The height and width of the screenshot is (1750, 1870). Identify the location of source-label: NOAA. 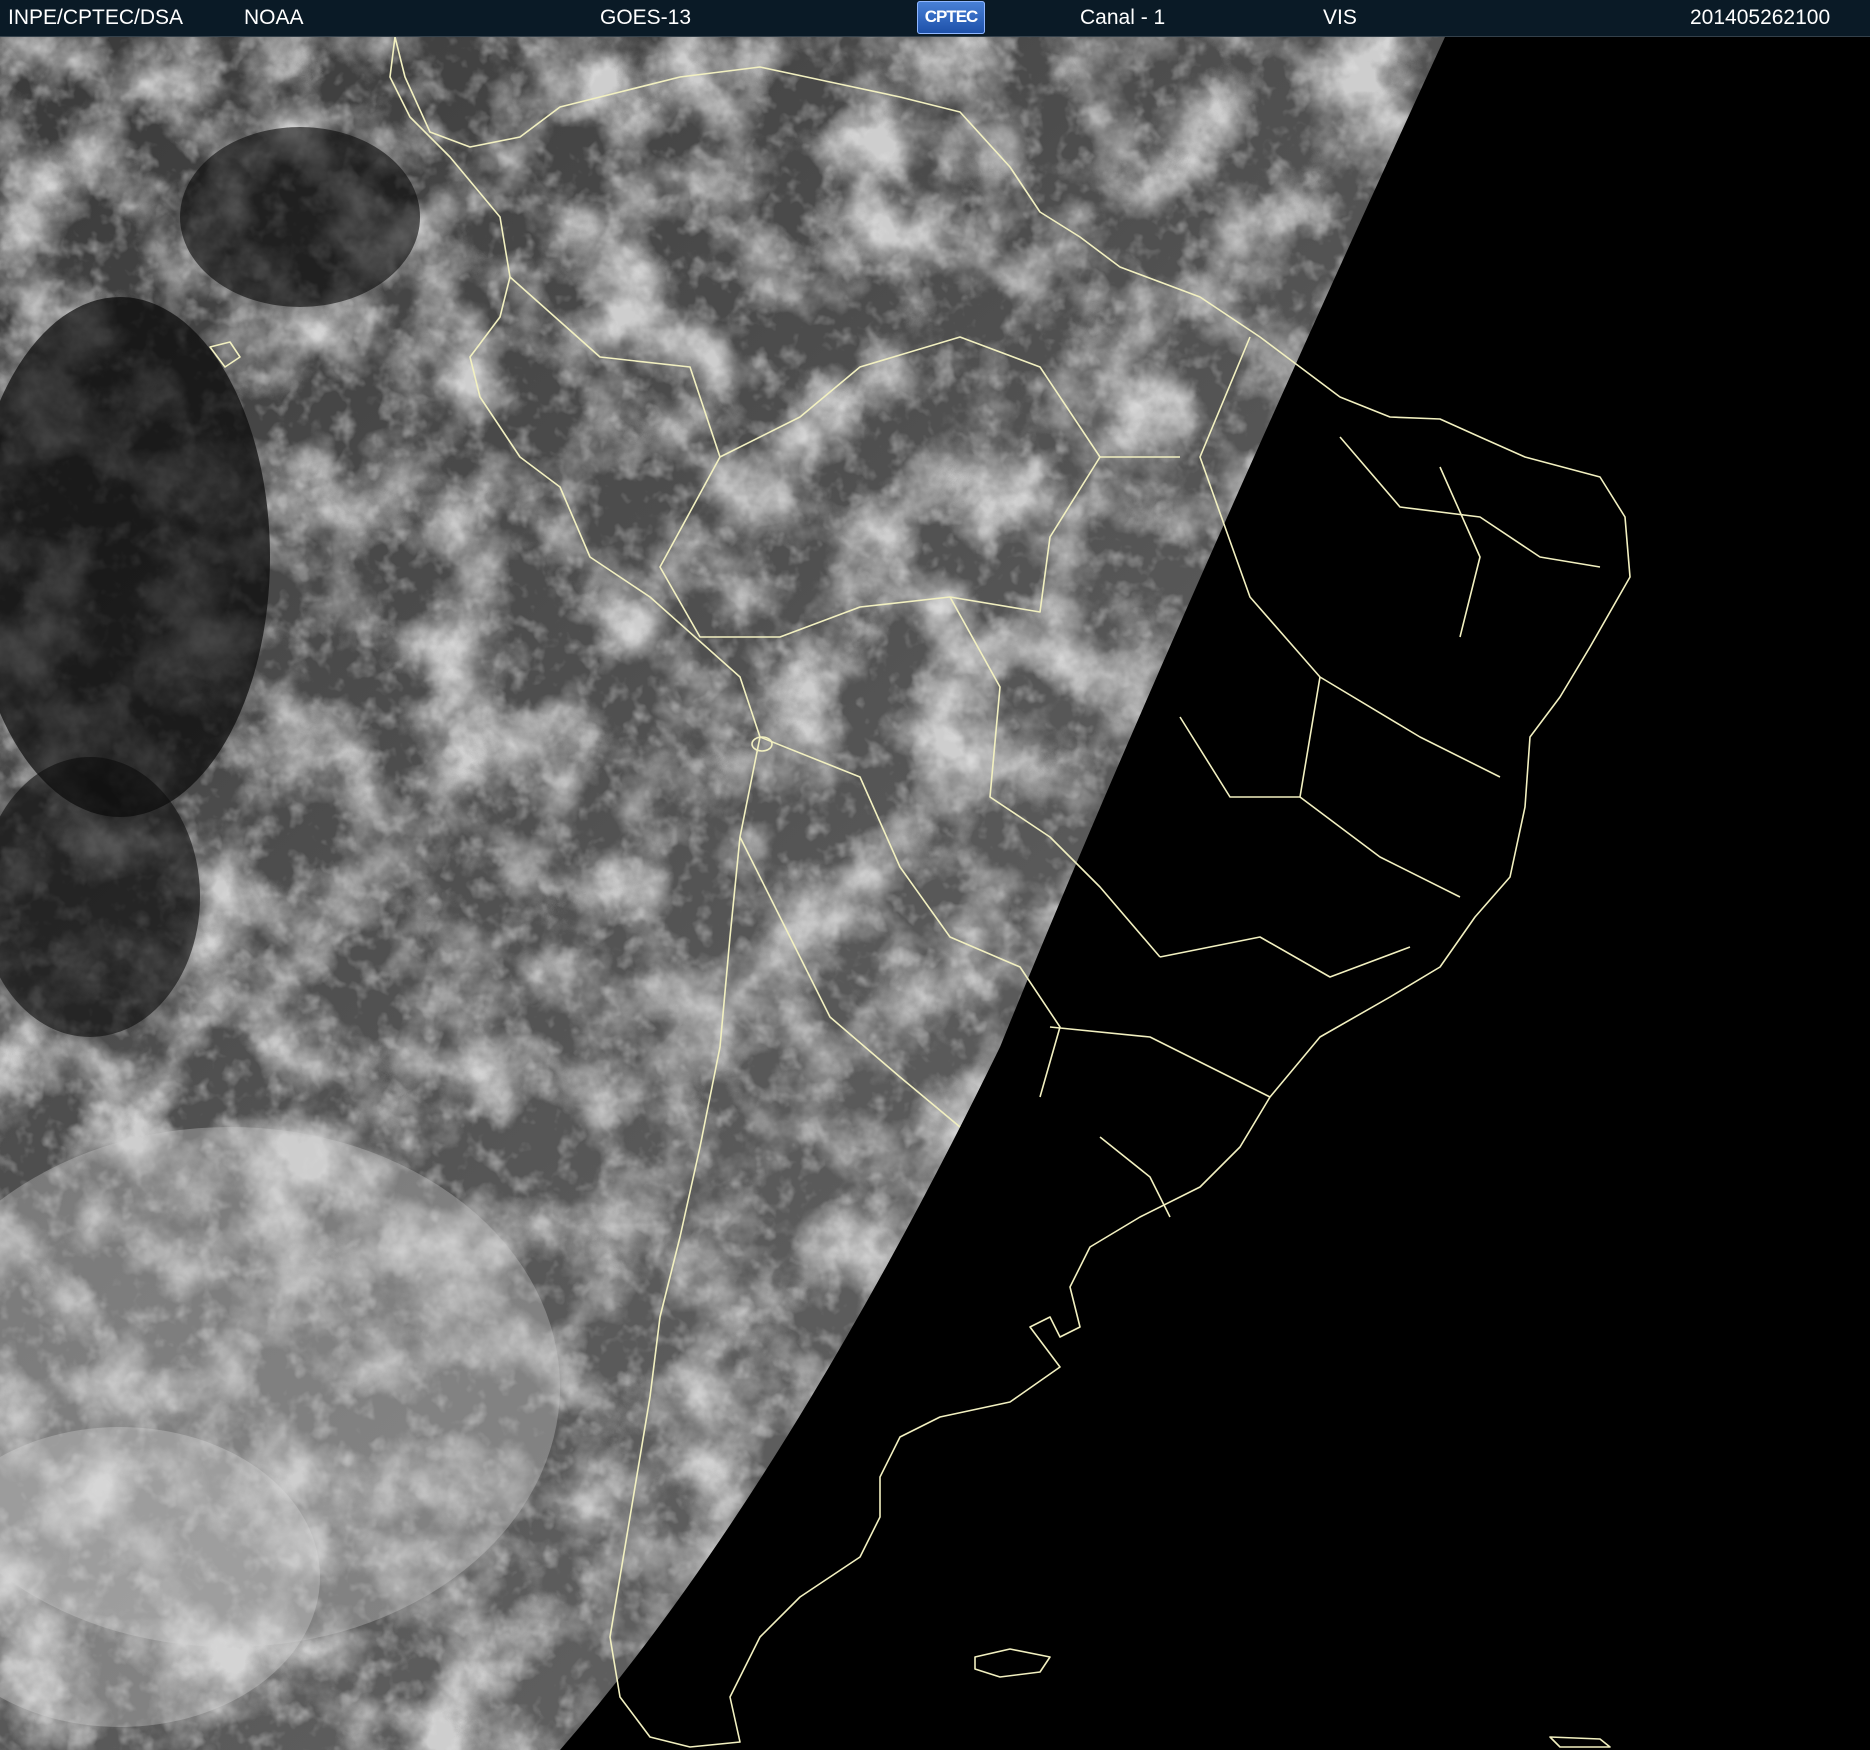
(274, 17).